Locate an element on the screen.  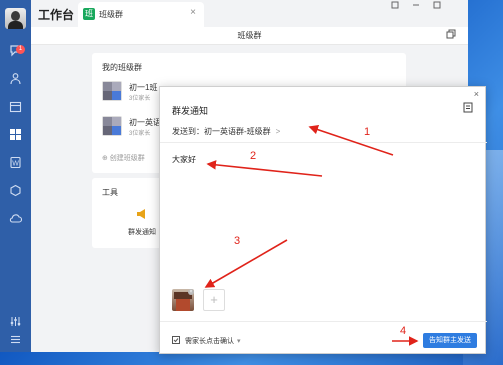
page-header: 班级群 is located at coordinates (249, 36).